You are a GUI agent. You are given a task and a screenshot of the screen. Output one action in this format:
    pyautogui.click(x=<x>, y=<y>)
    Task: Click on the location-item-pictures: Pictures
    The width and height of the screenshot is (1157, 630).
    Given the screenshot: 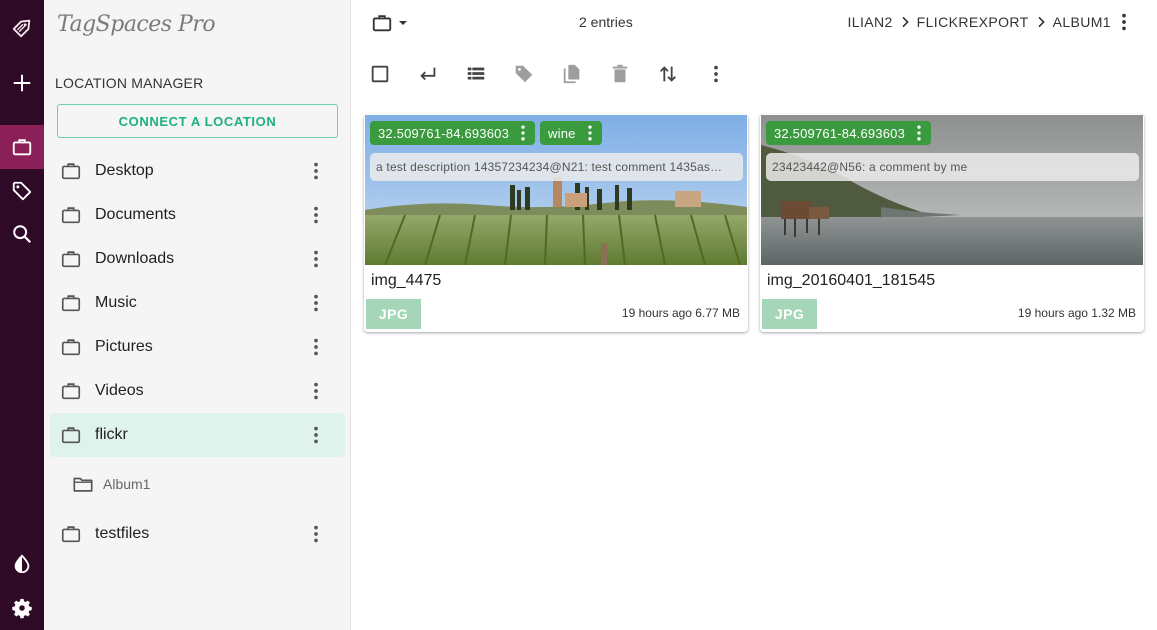 What is the action you would take?
    pyautogui.click(x=197, y=347)
    